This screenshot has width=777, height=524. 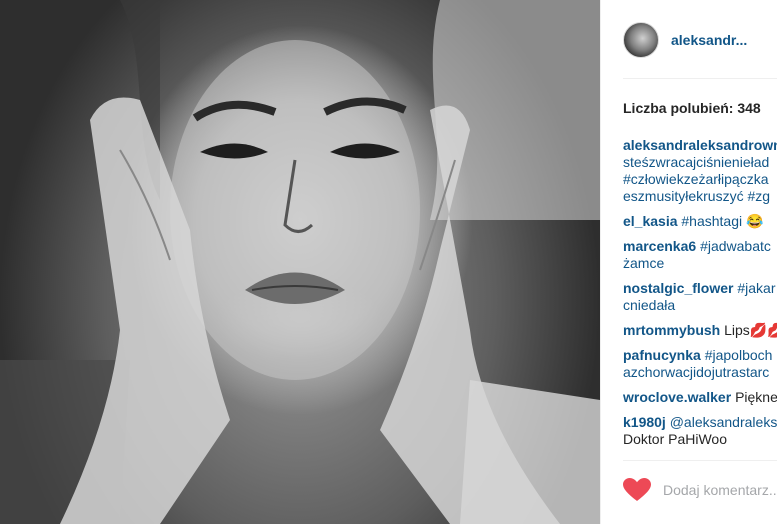 What do you see at coordinates (692, 108) in the screenshot?
I see `likes-count: Liczba polubień: 348` at bounding box center [692, 108].